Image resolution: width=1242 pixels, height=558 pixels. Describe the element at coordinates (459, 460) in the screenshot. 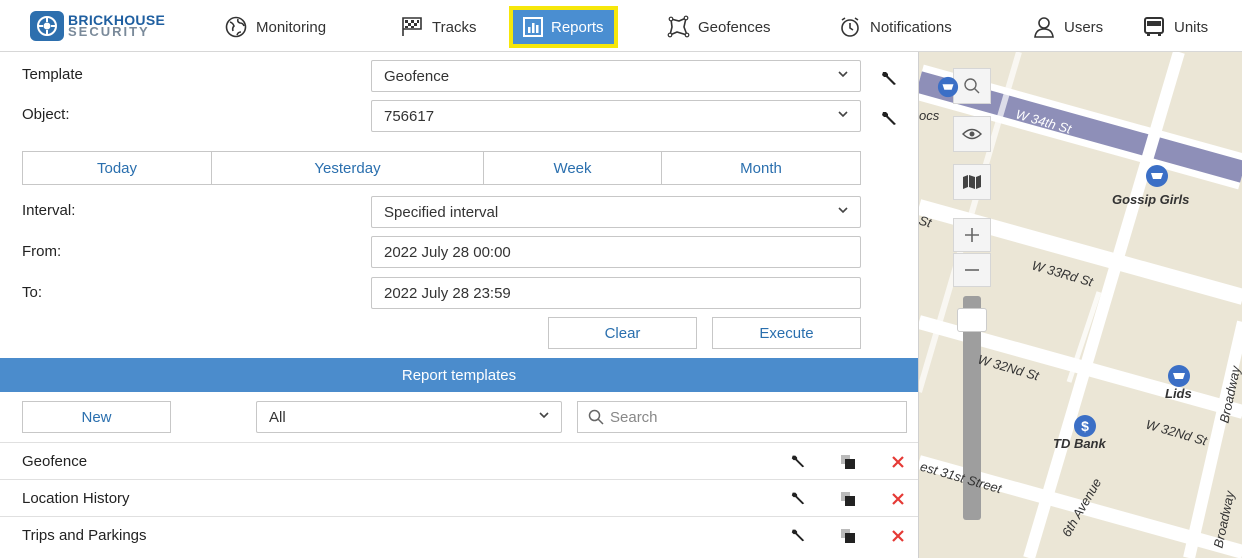

I see `template-row: Geofence` at that location.